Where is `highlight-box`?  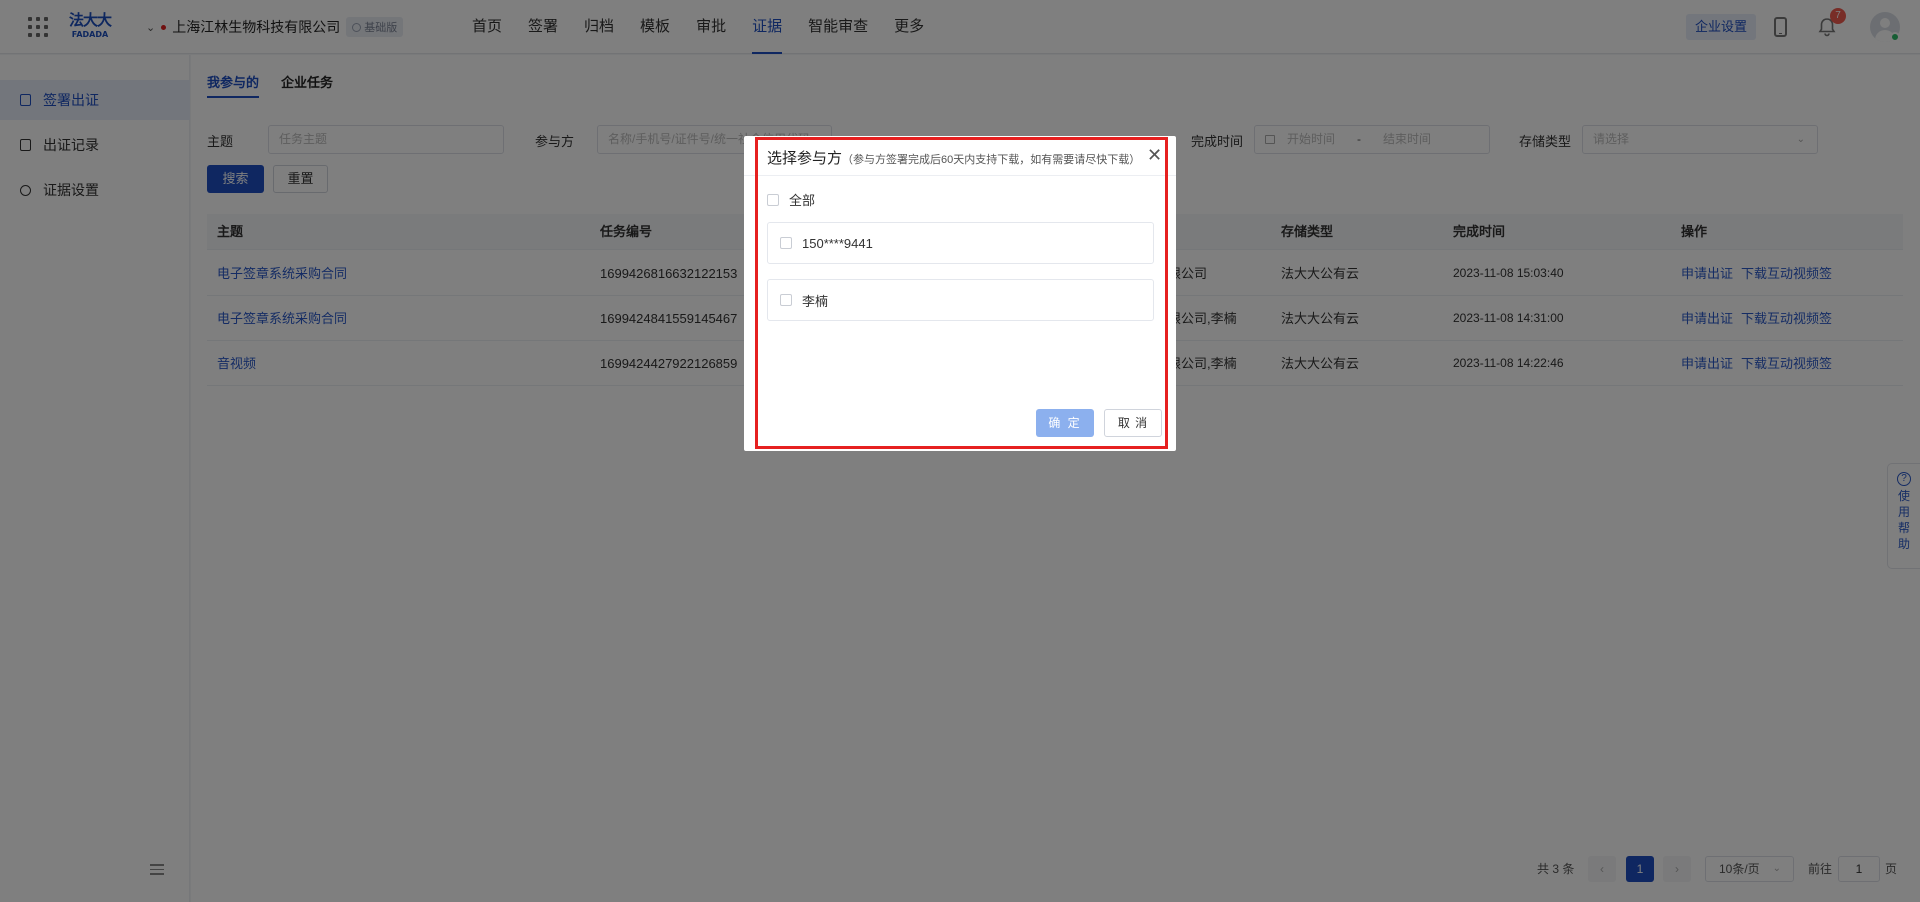 highlight-box is located at coordinates (961, 293).